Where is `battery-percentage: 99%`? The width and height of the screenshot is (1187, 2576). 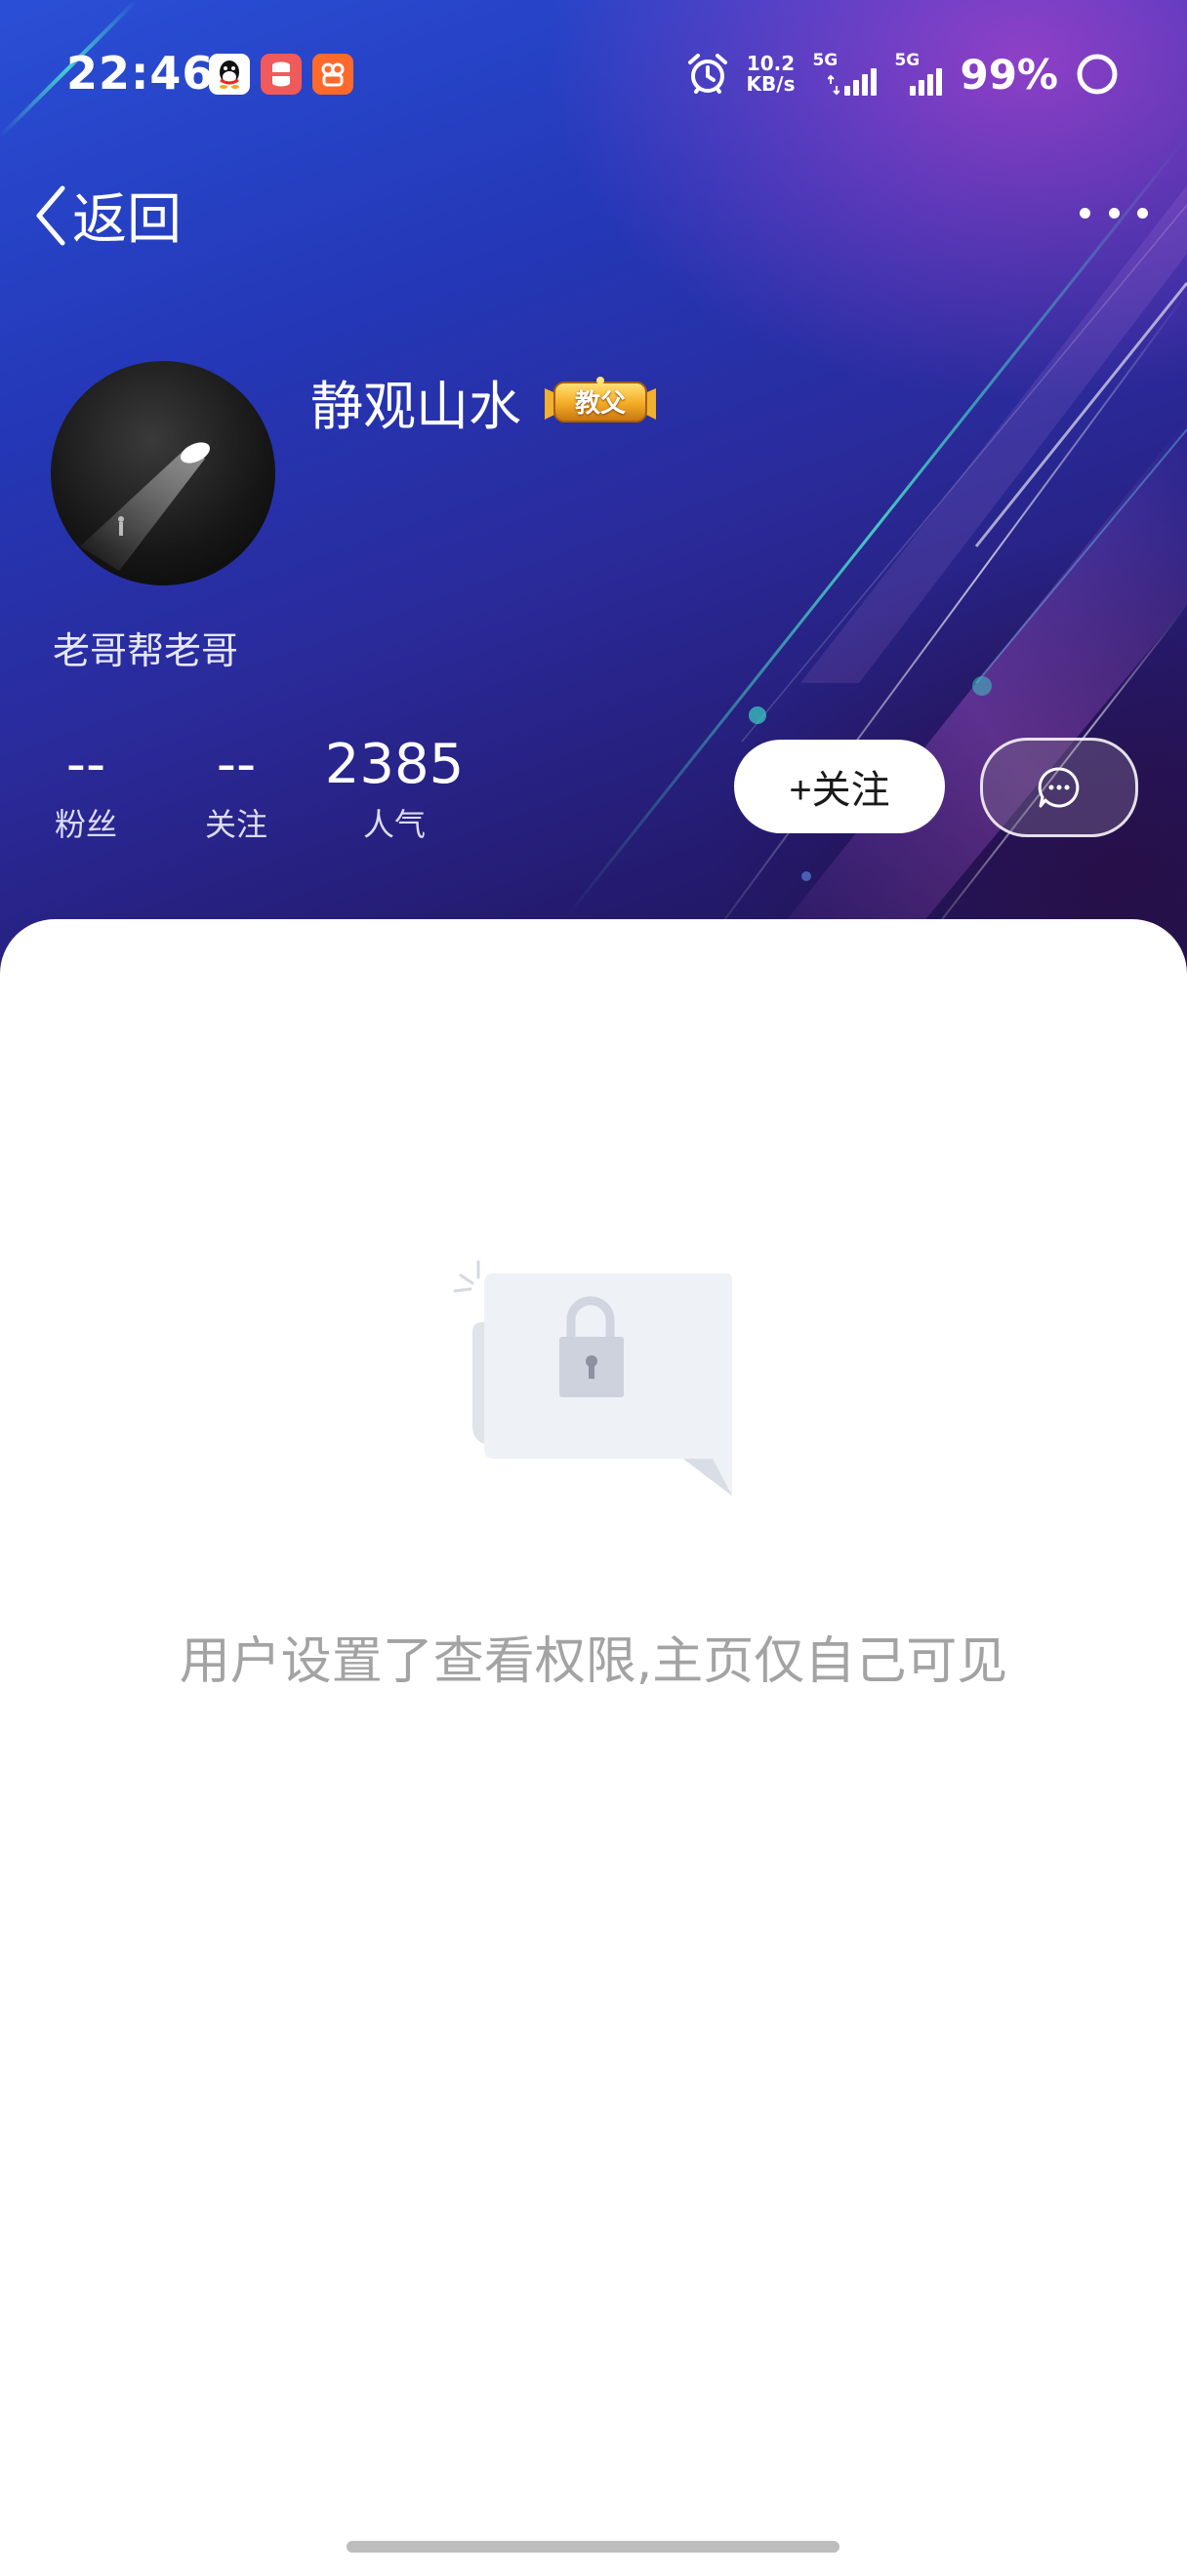
battery-percentage: 99% is located at coordinates (1009, 74).